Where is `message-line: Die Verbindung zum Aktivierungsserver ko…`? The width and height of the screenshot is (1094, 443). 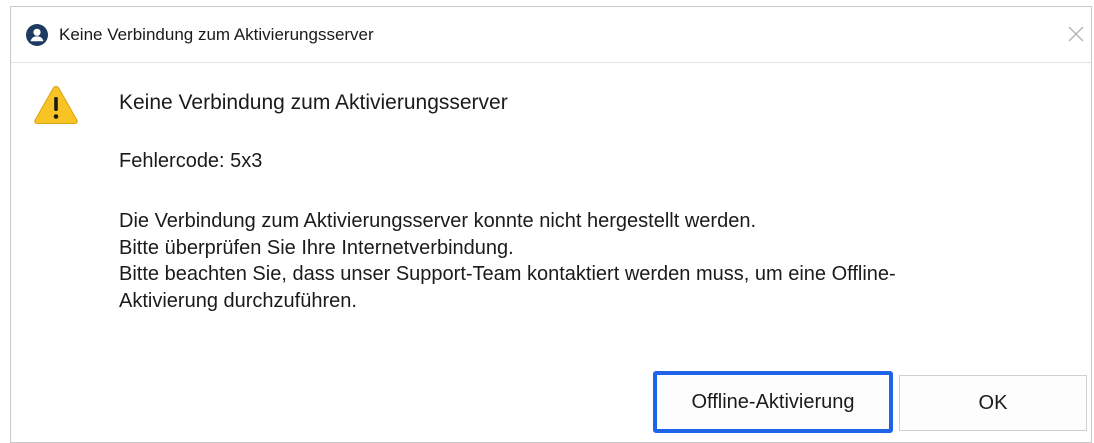 message-line: Die Verbindung zum Aktivierungsserver ko… is located at coordinates (438, 221).